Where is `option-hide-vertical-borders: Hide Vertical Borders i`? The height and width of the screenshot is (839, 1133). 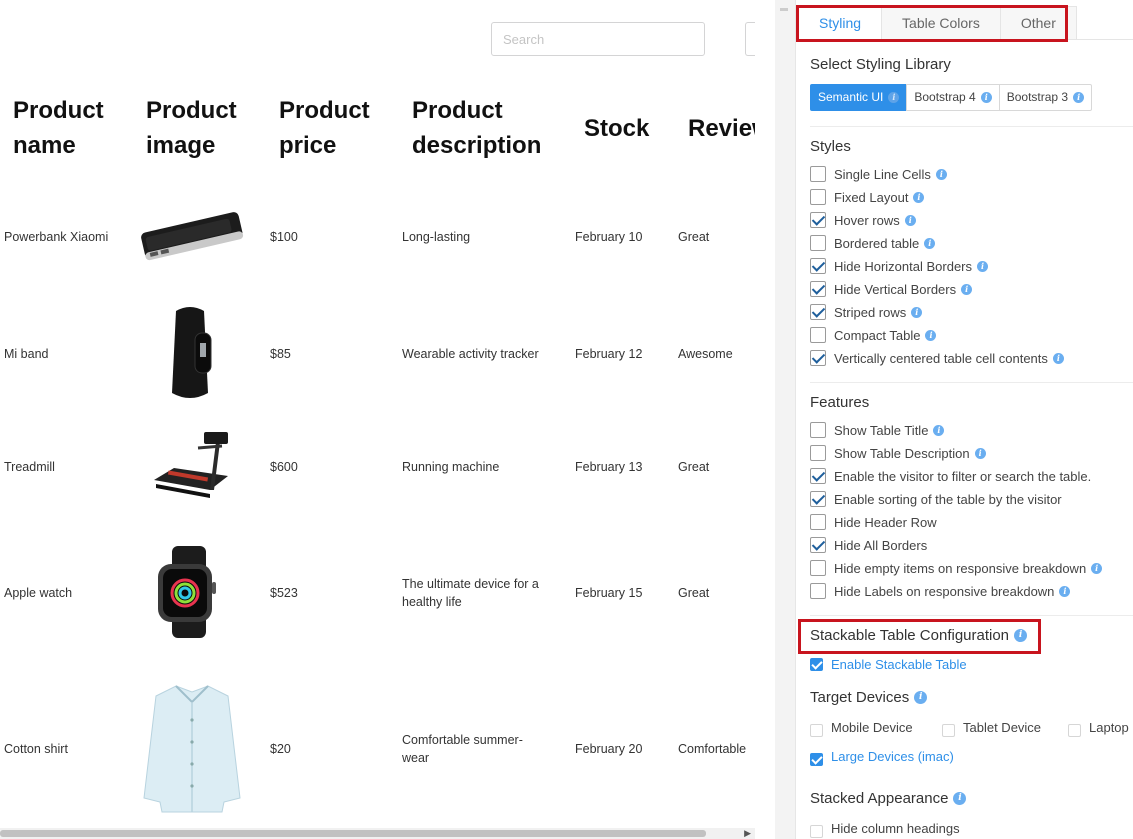
option-hide-vertical-borders: Hide Vertical Borders i is located at coordinates (891, 289).